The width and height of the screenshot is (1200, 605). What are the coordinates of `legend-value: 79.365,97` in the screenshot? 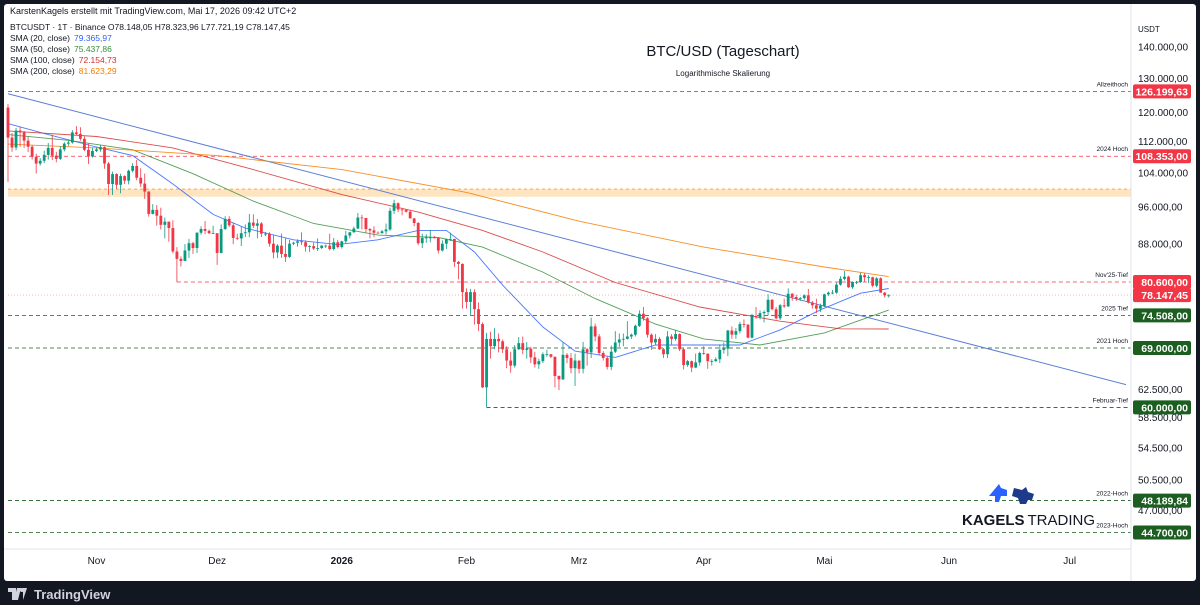 It's located at (93, 38).